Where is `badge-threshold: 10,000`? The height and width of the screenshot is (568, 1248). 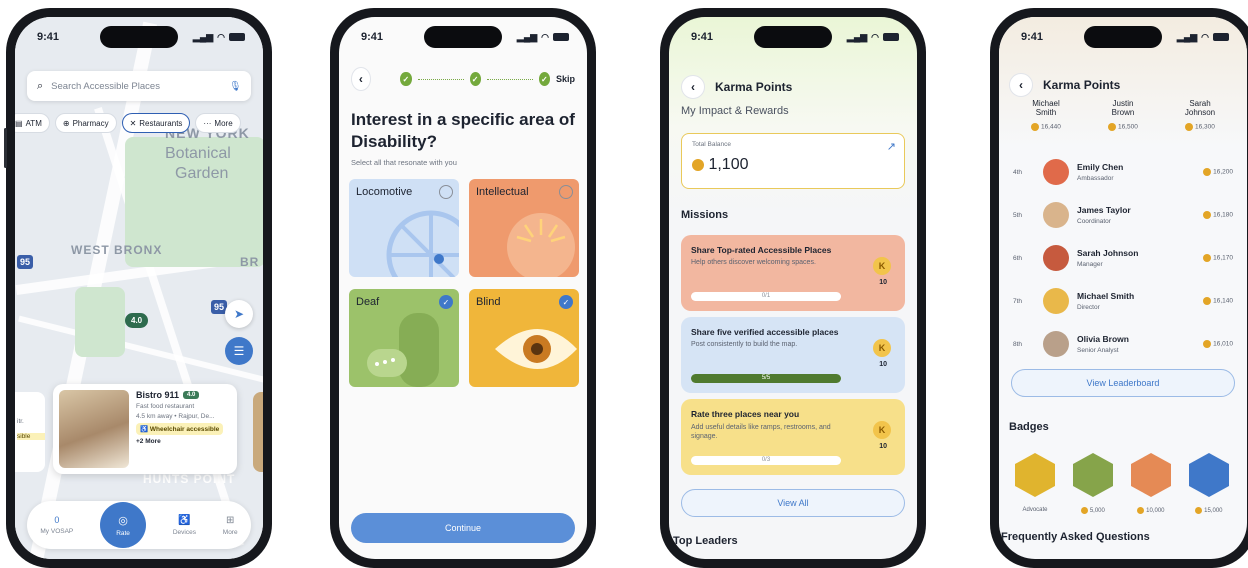 badge-threshold: 10,000 is located at coordinates (1155, 511).